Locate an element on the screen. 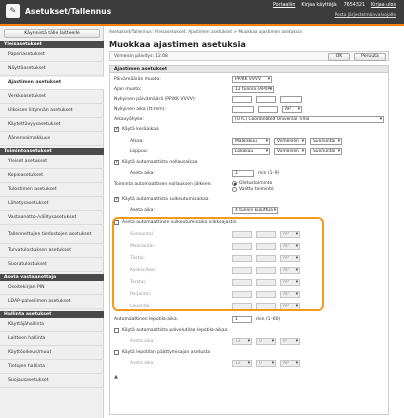 The height and width of the screenshot is (418, 404). settings-logo-icon: ✎ is located at coordinates (13, 11).